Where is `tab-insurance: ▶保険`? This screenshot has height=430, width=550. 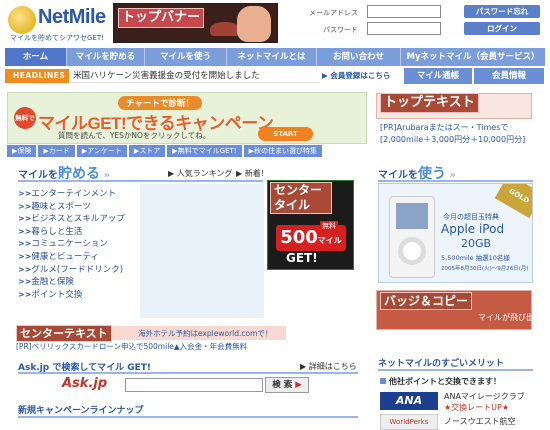 tab-insurance: ▶保険 is located at coordinates (22, 151).